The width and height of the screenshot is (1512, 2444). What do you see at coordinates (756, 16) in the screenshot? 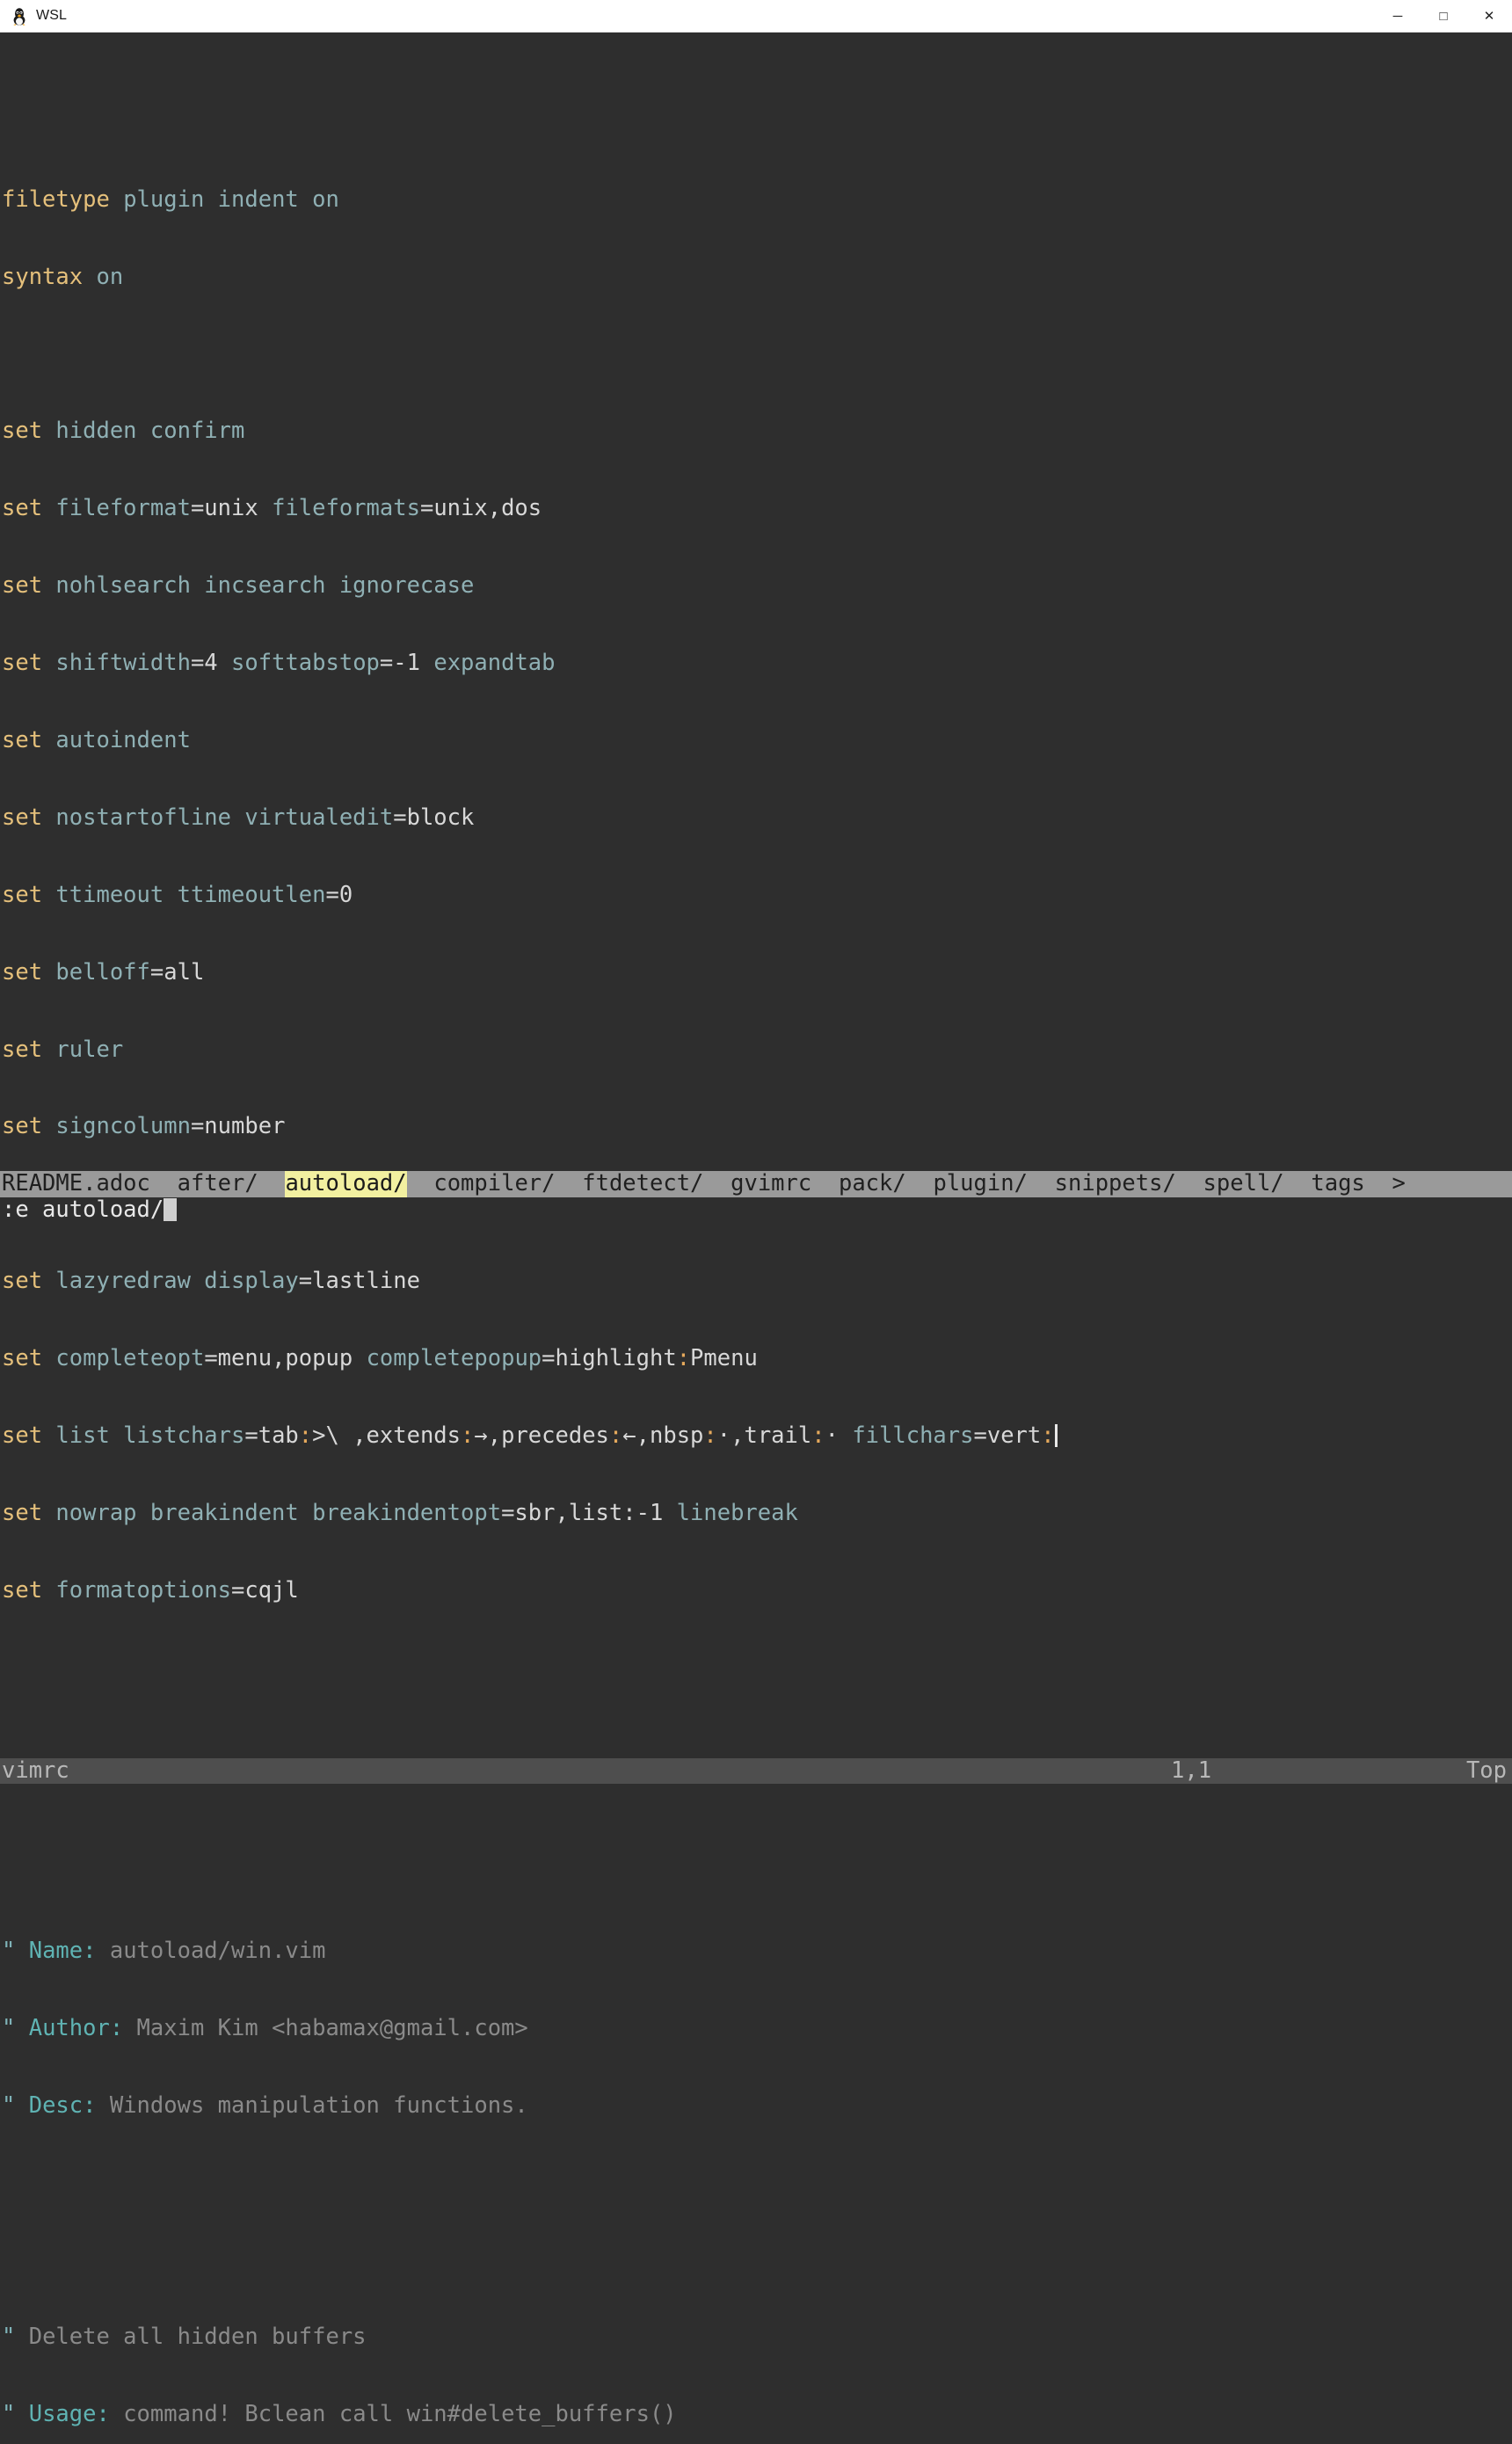
I see `window-titlebar: WSL ─ □ ✕` at bounding box center [756, 16].